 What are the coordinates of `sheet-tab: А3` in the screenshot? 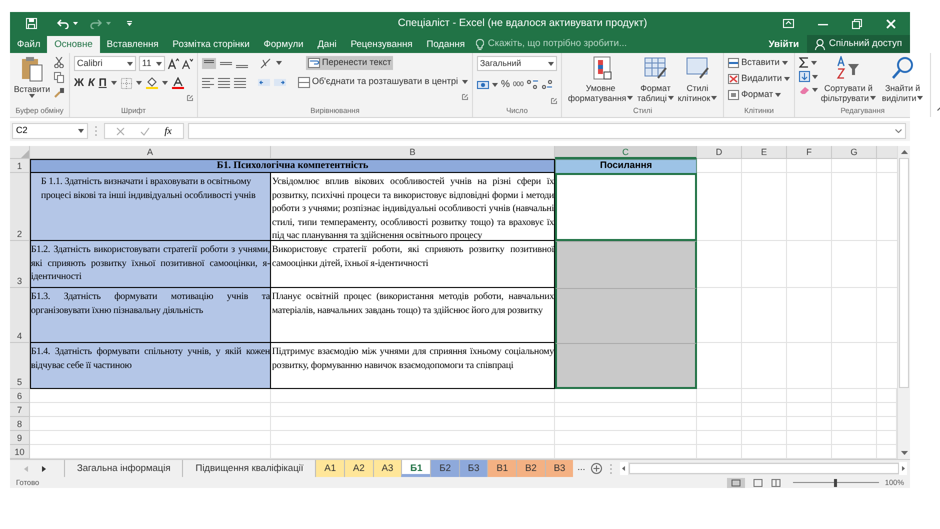 It's located at (387, 468).